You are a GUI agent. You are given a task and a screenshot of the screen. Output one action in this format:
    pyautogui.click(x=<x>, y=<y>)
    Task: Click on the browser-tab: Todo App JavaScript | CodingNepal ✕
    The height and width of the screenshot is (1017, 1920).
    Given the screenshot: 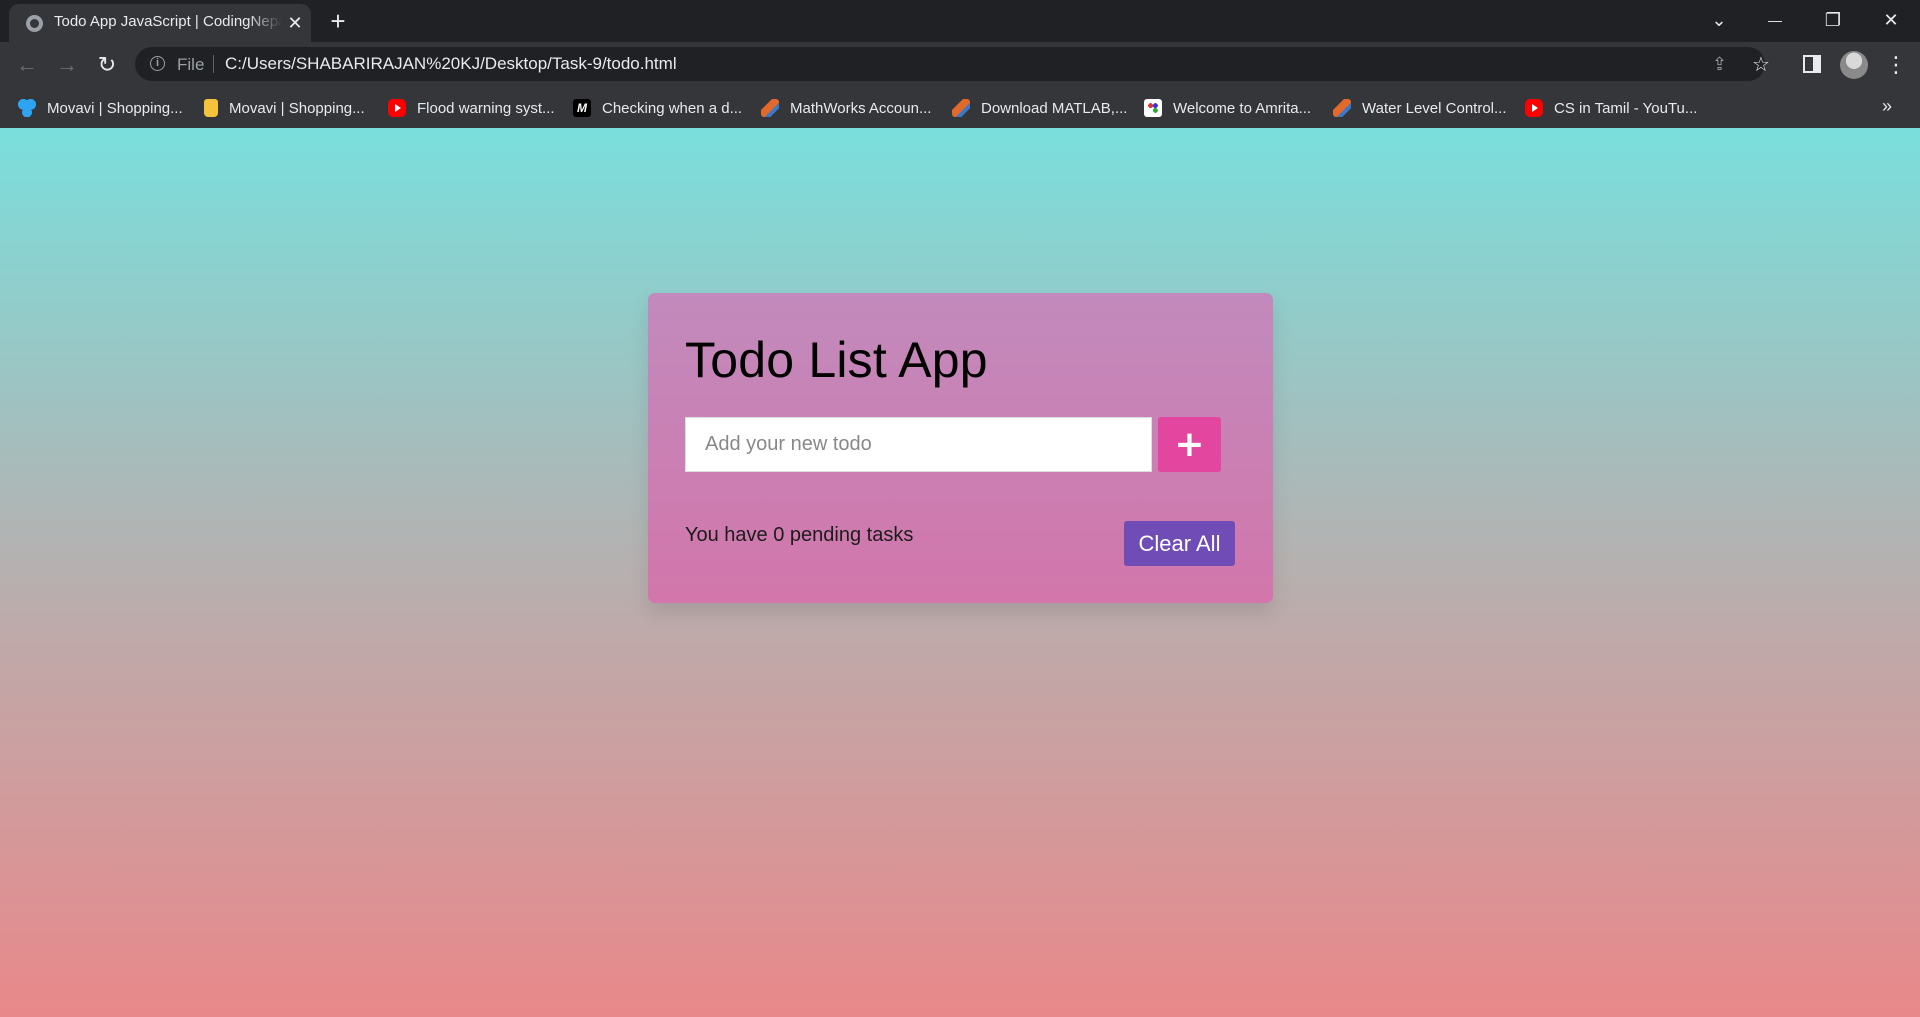 What is the action you would take?
    pyautogui.click(x=160, y=23)
    